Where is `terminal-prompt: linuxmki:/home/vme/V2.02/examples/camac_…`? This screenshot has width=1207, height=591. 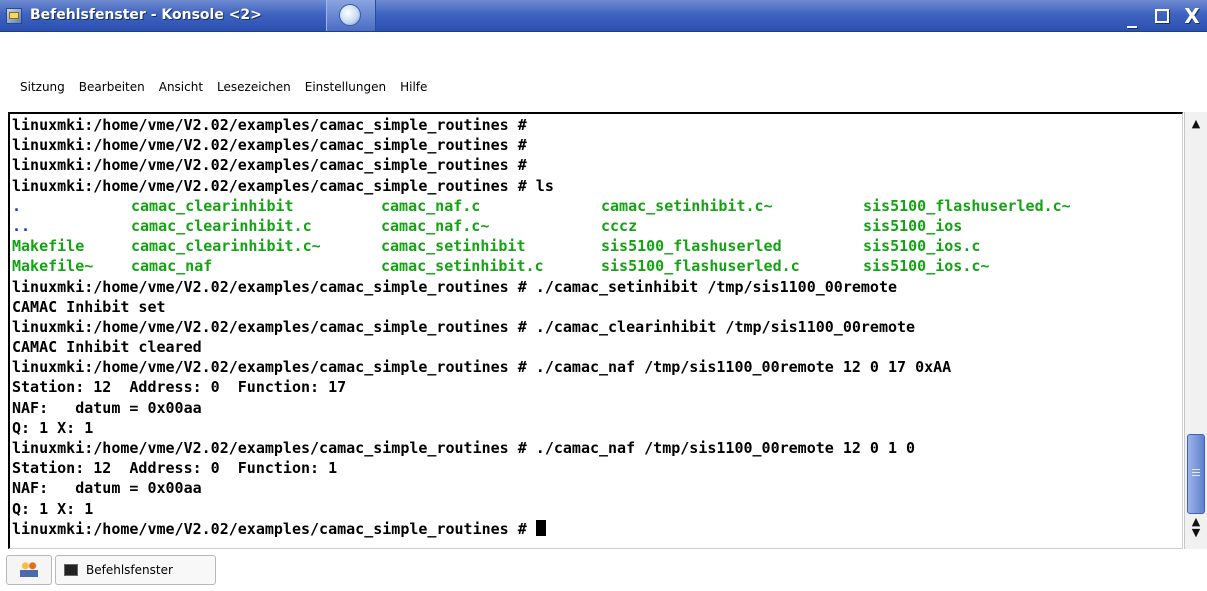 terminal-prompt: linuxmki:/home/vme/V2.02/examples/camac_… is located at coordinates (274, 528).